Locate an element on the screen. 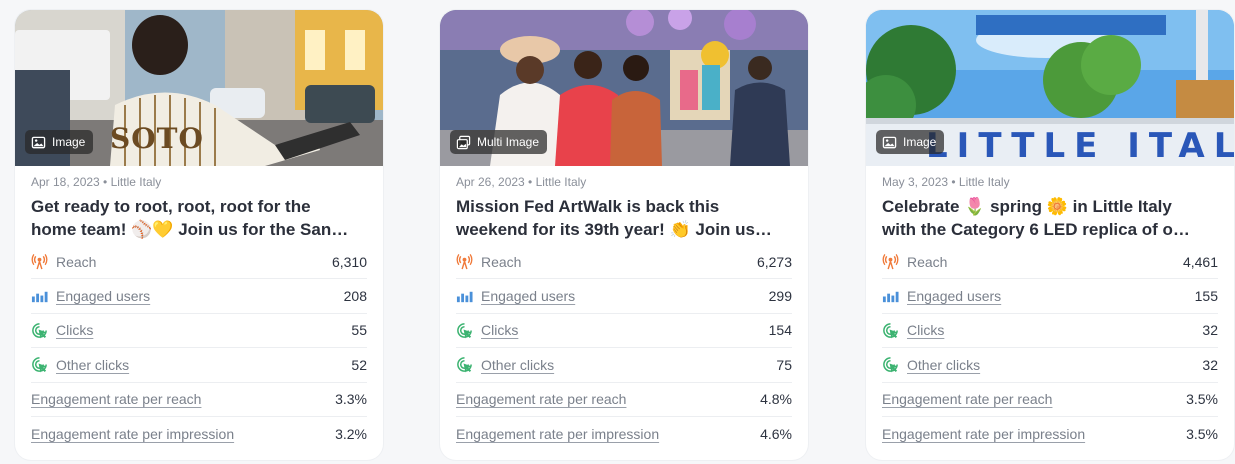 The image size is (1235, 464). stat-reach: Reach 4,461 is located at coordinates (1050, 262).